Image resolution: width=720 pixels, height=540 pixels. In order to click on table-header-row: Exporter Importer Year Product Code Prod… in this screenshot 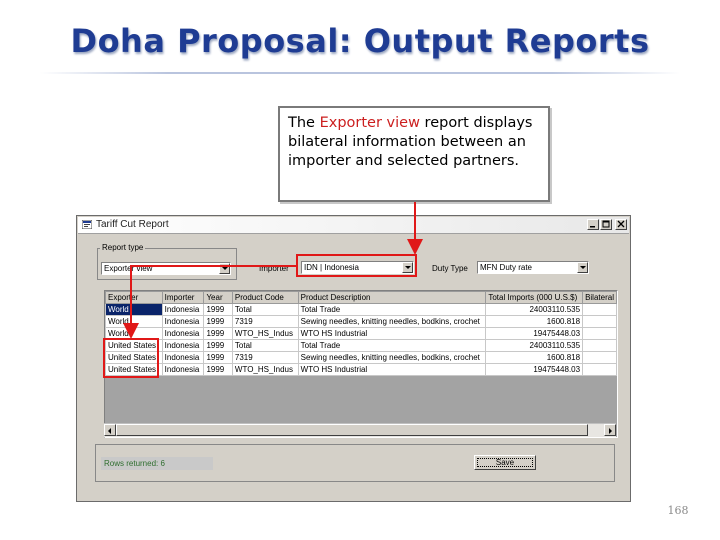, I will do `click(361, 297)`.